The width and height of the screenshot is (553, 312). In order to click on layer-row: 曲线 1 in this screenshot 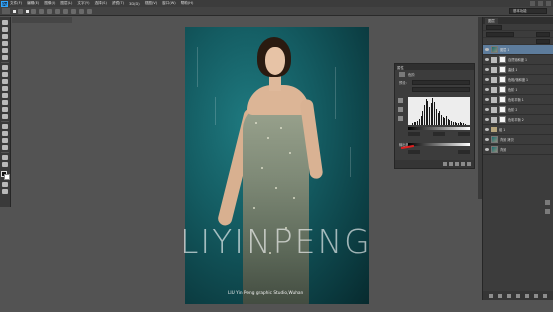, I will do `click(518, 70)`.